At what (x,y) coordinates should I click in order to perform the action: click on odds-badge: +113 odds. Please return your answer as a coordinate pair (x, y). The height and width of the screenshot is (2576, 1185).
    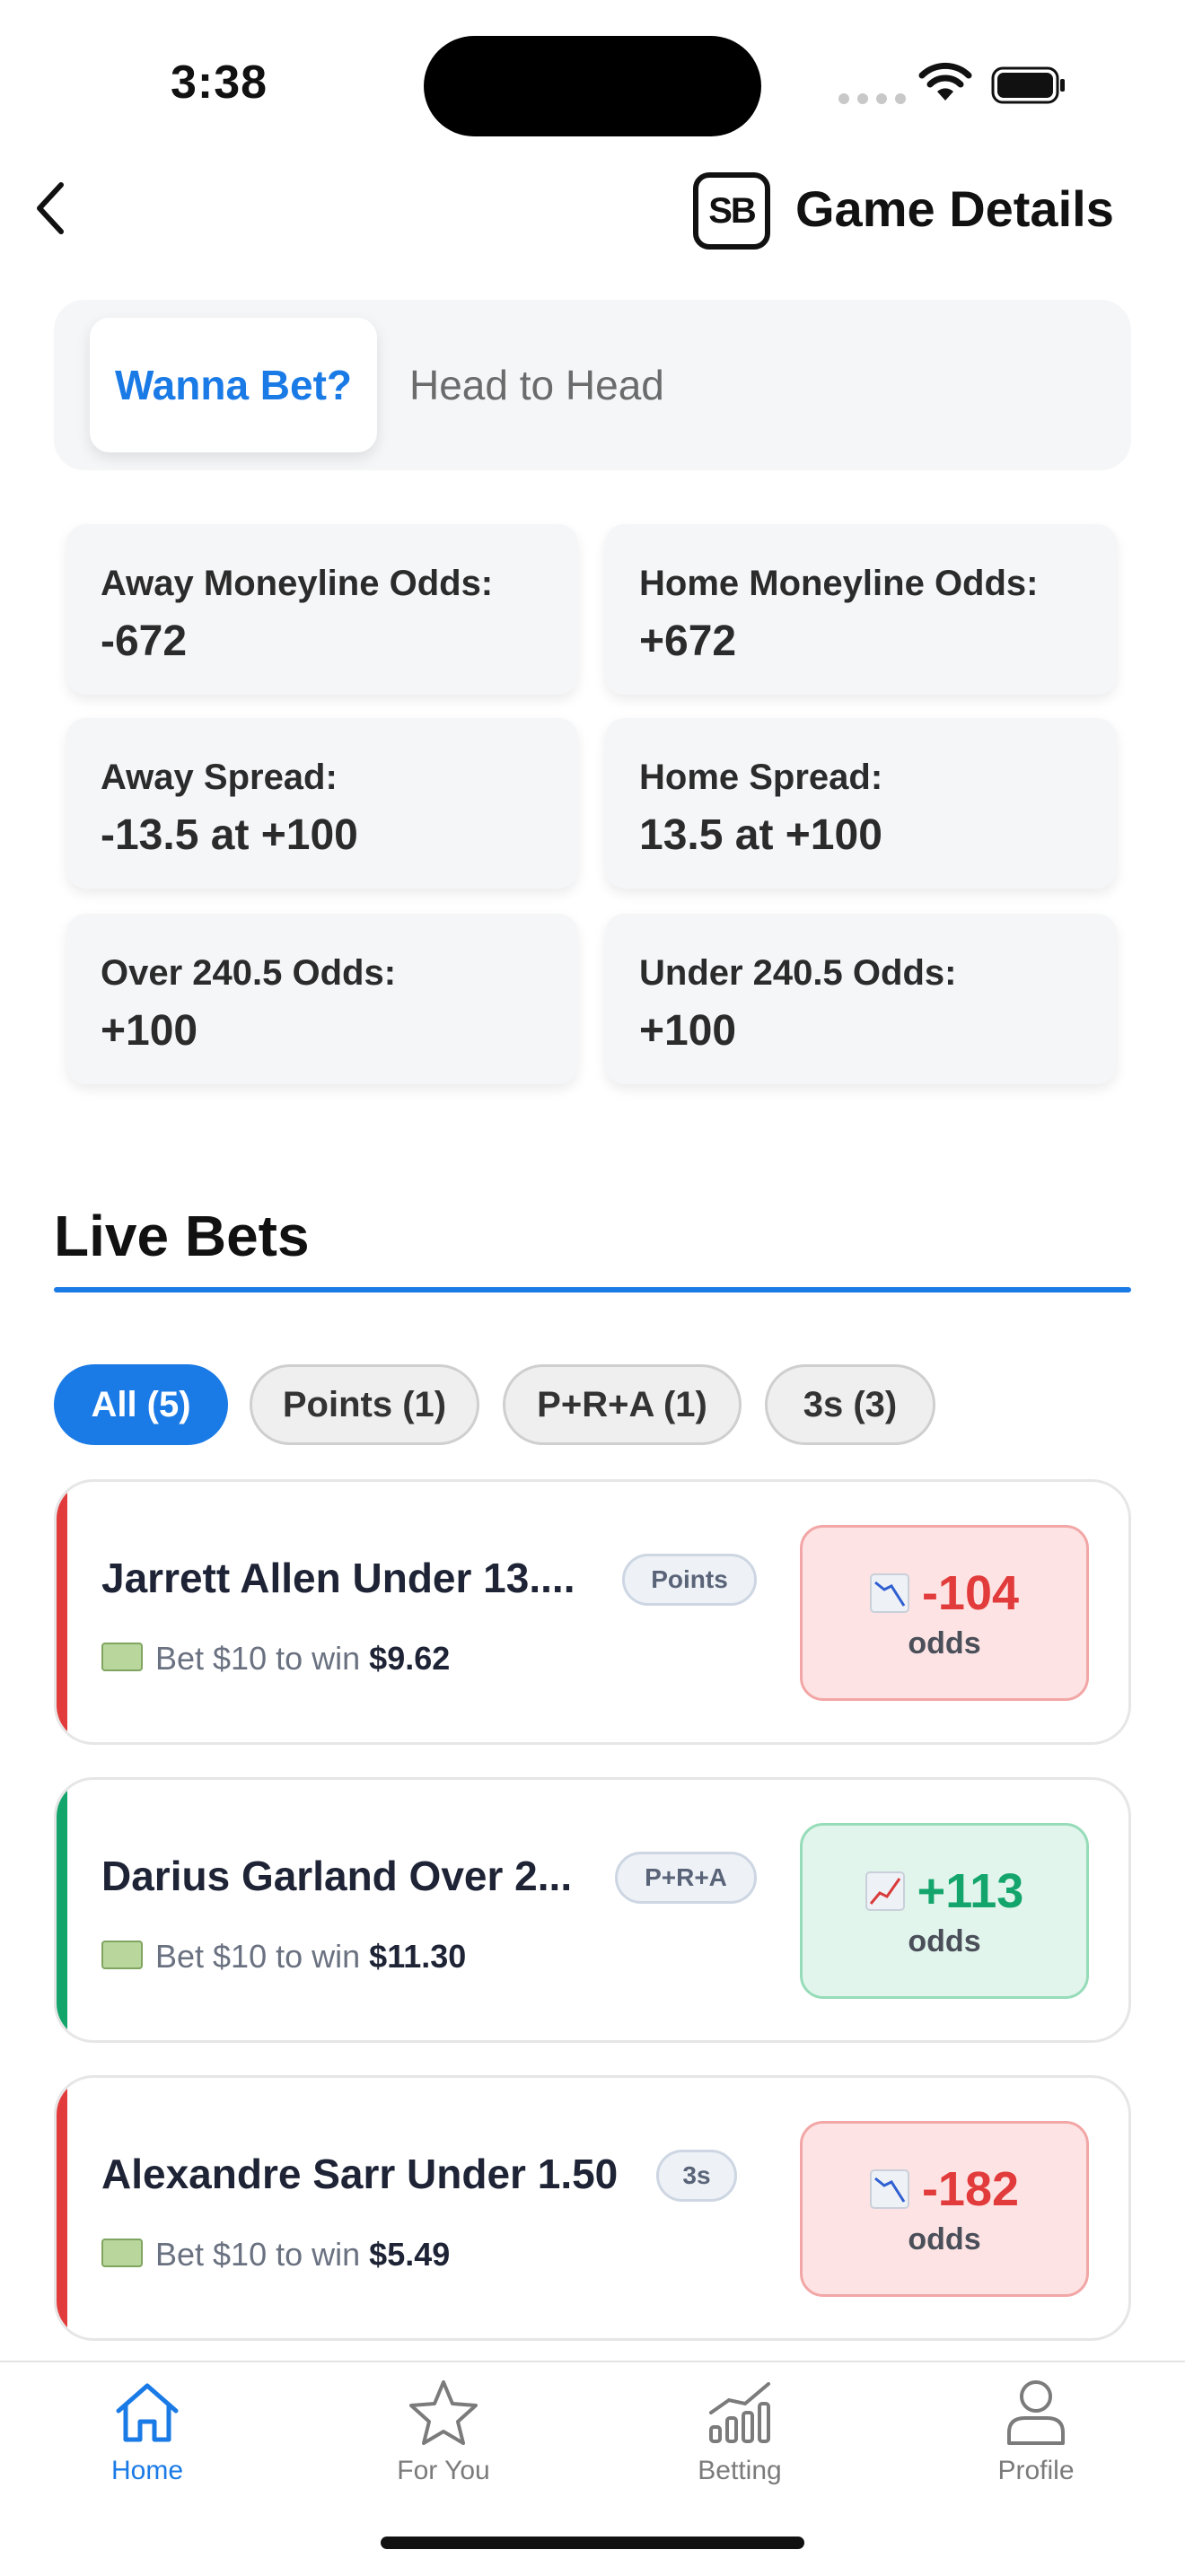
    Looking at the image, I should click on (944, 1911).